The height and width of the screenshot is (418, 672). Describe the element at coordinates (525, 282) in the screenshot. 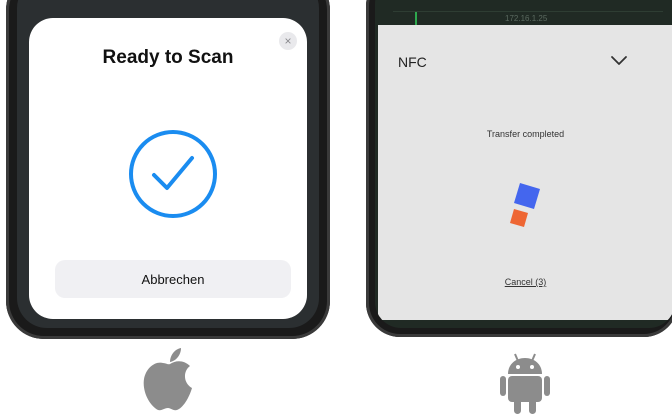

I see `cancel-link: Cancel (3)` at that location.